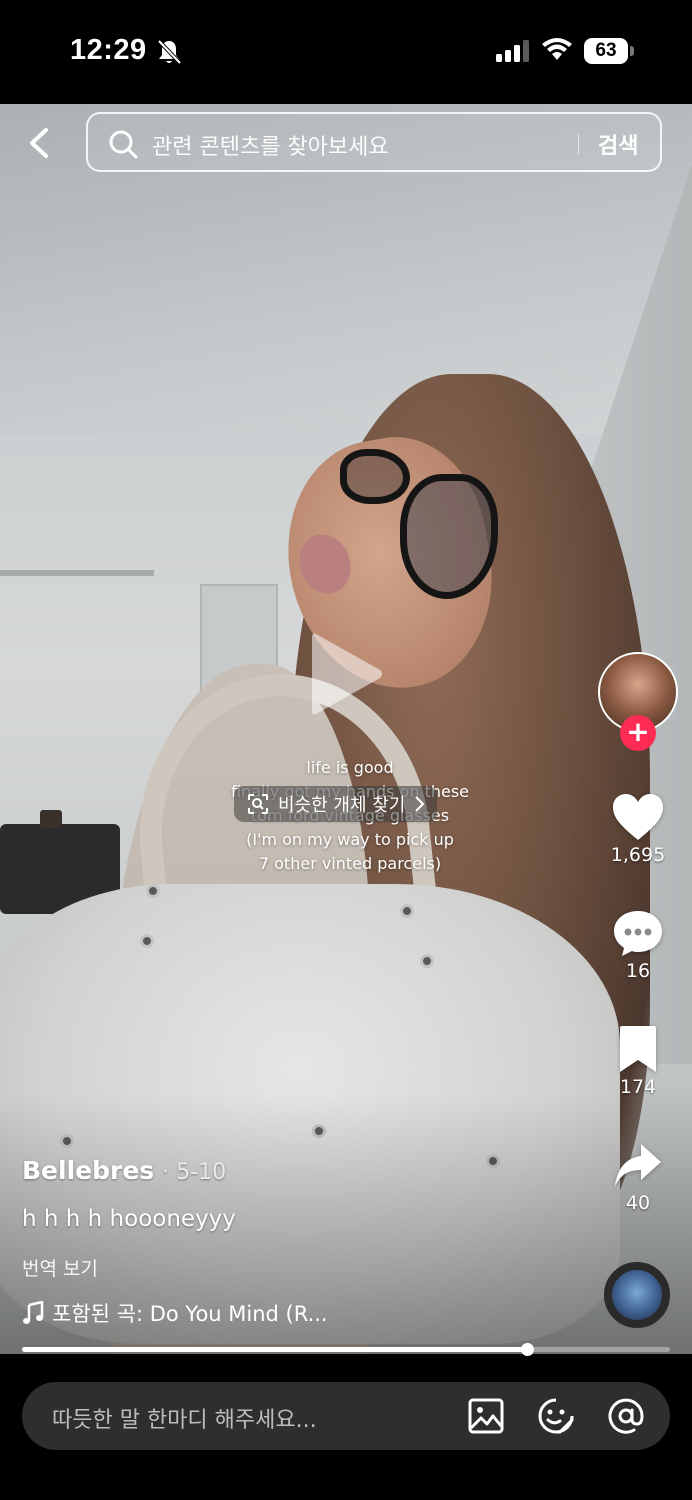  What do you see at coordinates (626, 1416) in the screenshot?
I see `mention-icon` at bounding box center [626, 1416].